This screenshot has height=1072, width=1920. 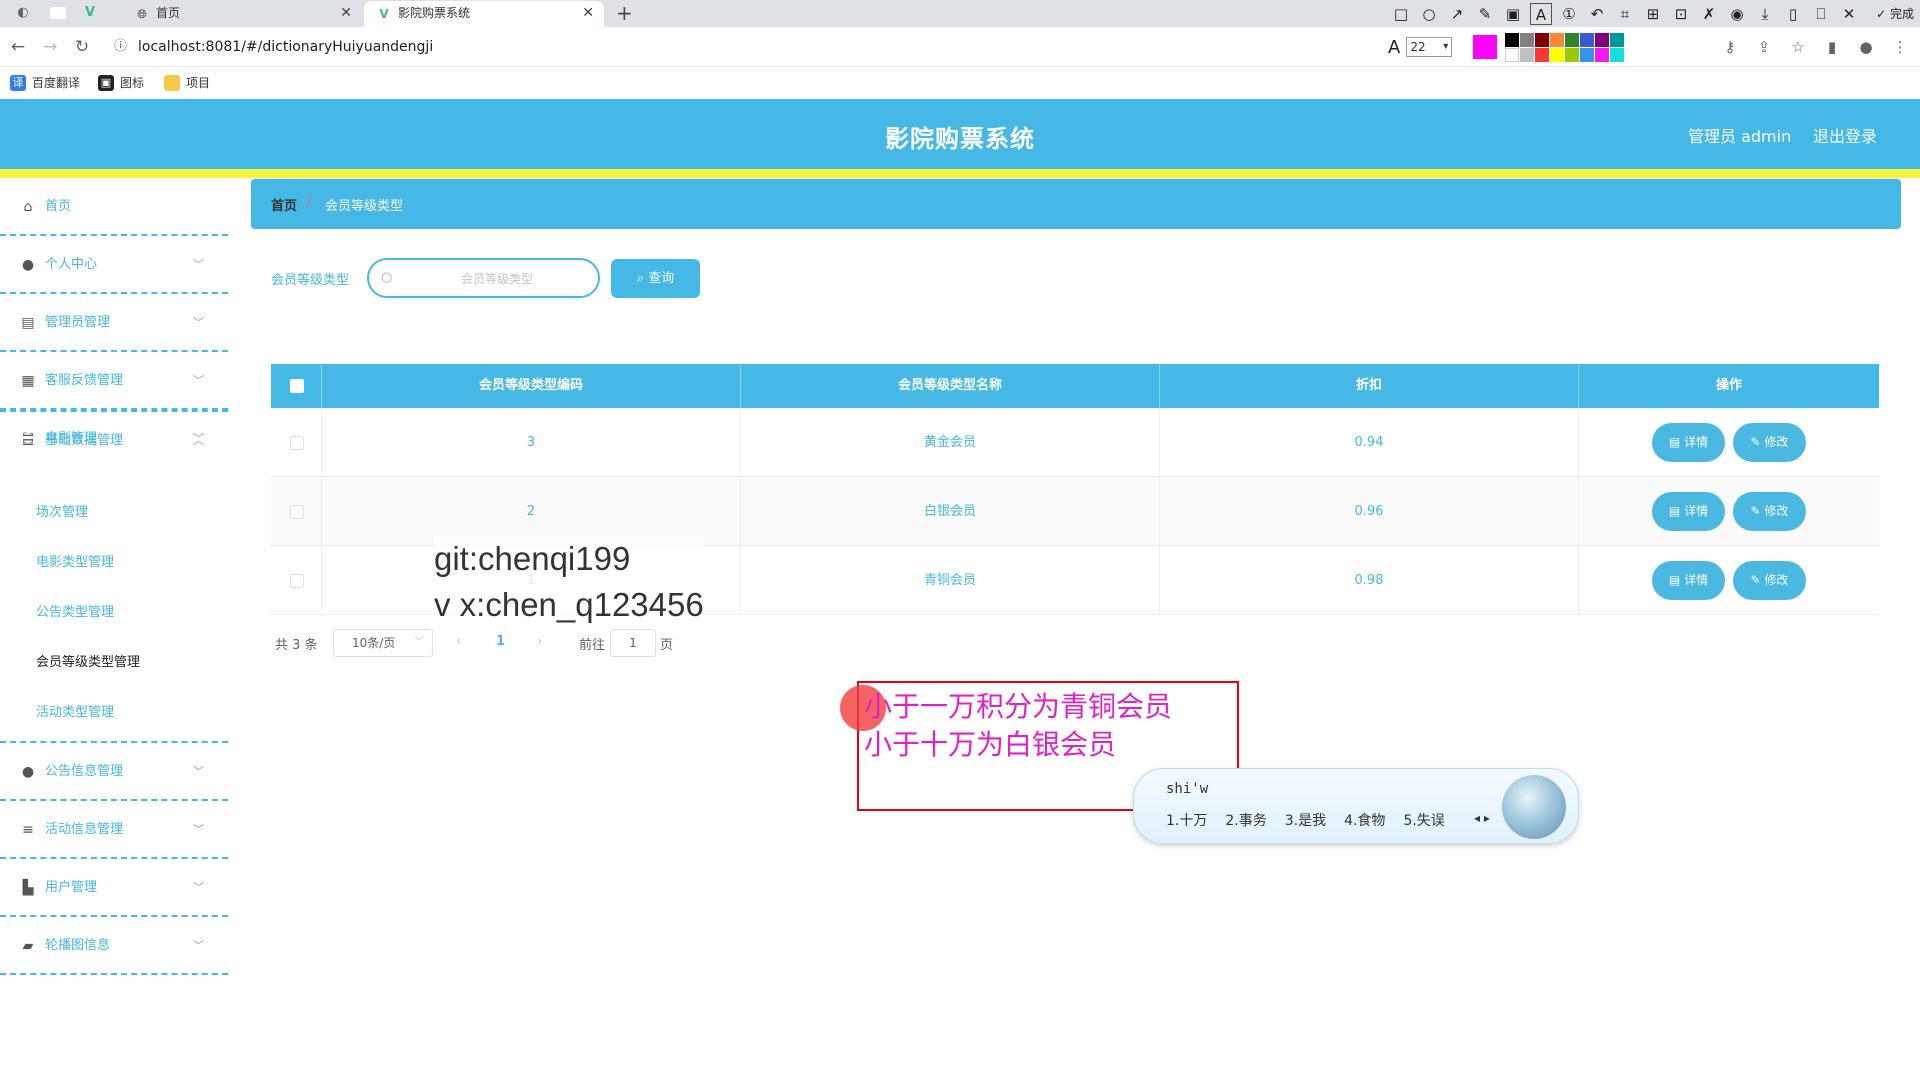 I want to click on reload-icon: ↻, so click(x=82, y=47).